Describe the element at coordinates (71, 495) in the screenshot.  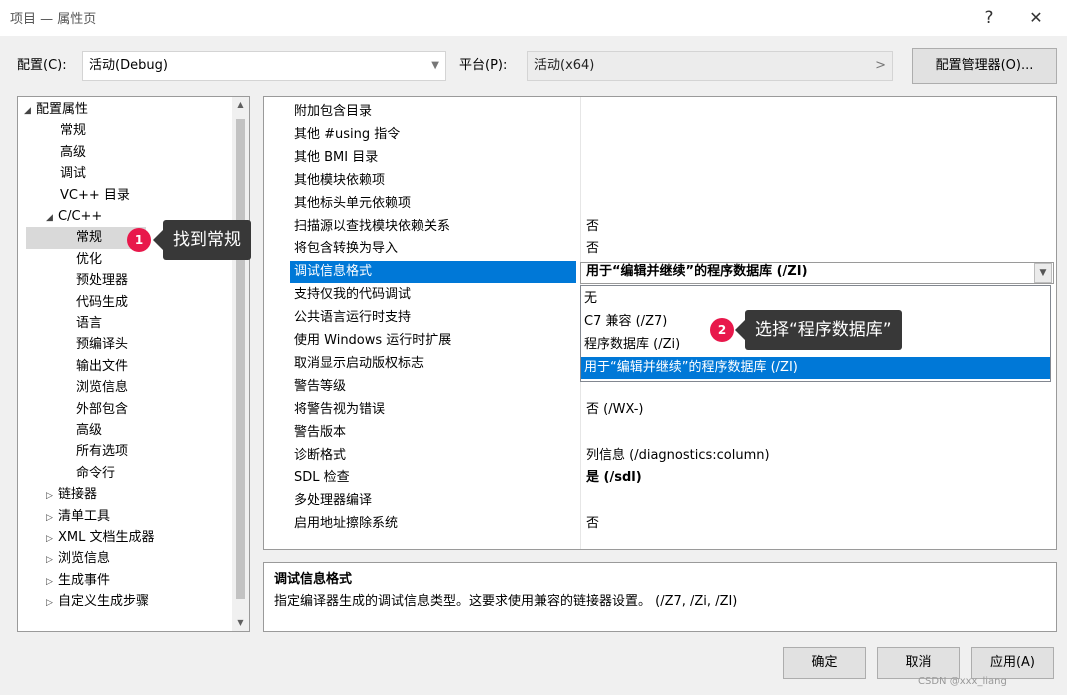
I see `tree-item: ▷ 链接器` at that location.